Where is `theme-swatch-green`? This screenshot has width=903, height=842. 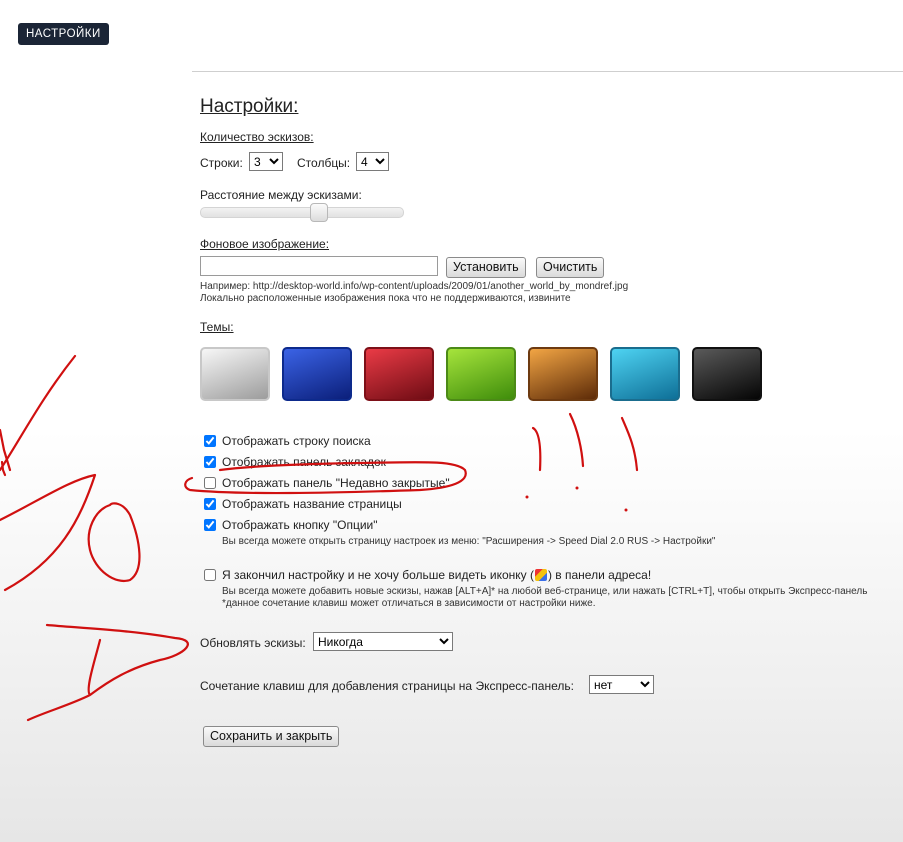 theme-swatch-green is located at coordinates (481, 374).